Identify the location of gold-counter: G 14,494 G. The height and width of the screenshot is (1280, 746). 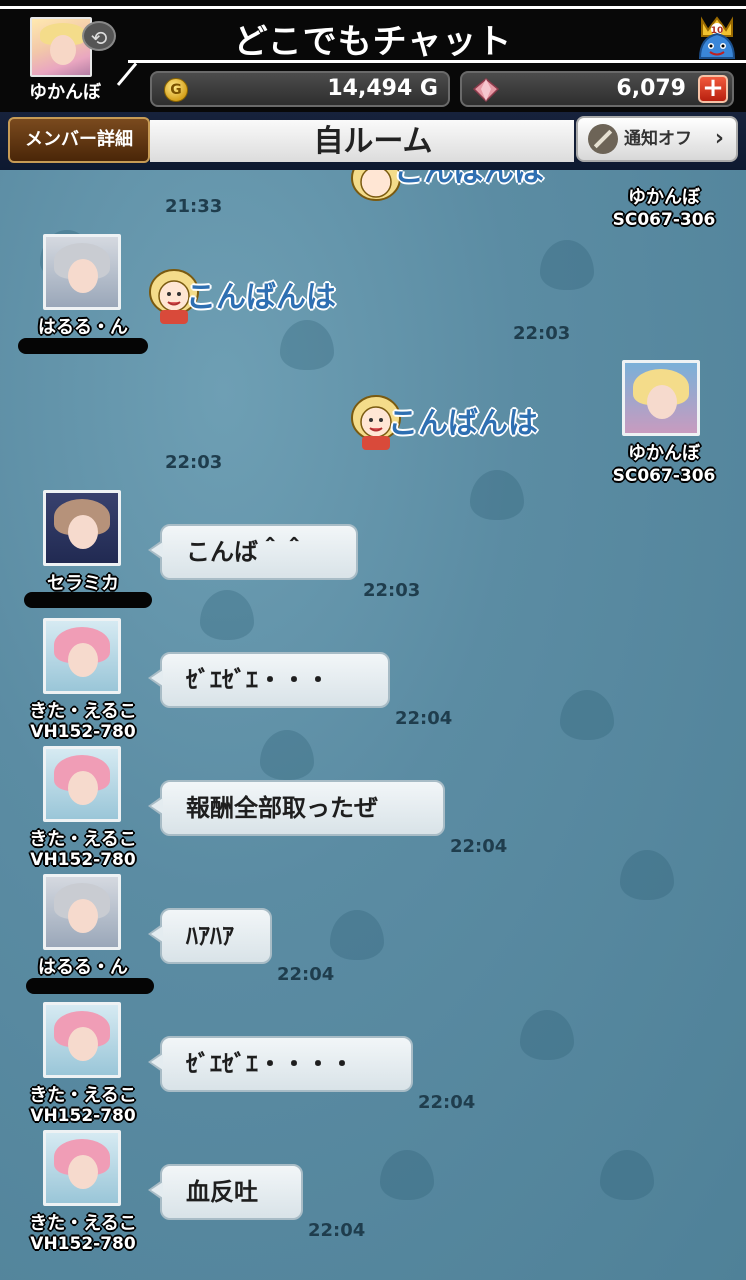
(300, 89).